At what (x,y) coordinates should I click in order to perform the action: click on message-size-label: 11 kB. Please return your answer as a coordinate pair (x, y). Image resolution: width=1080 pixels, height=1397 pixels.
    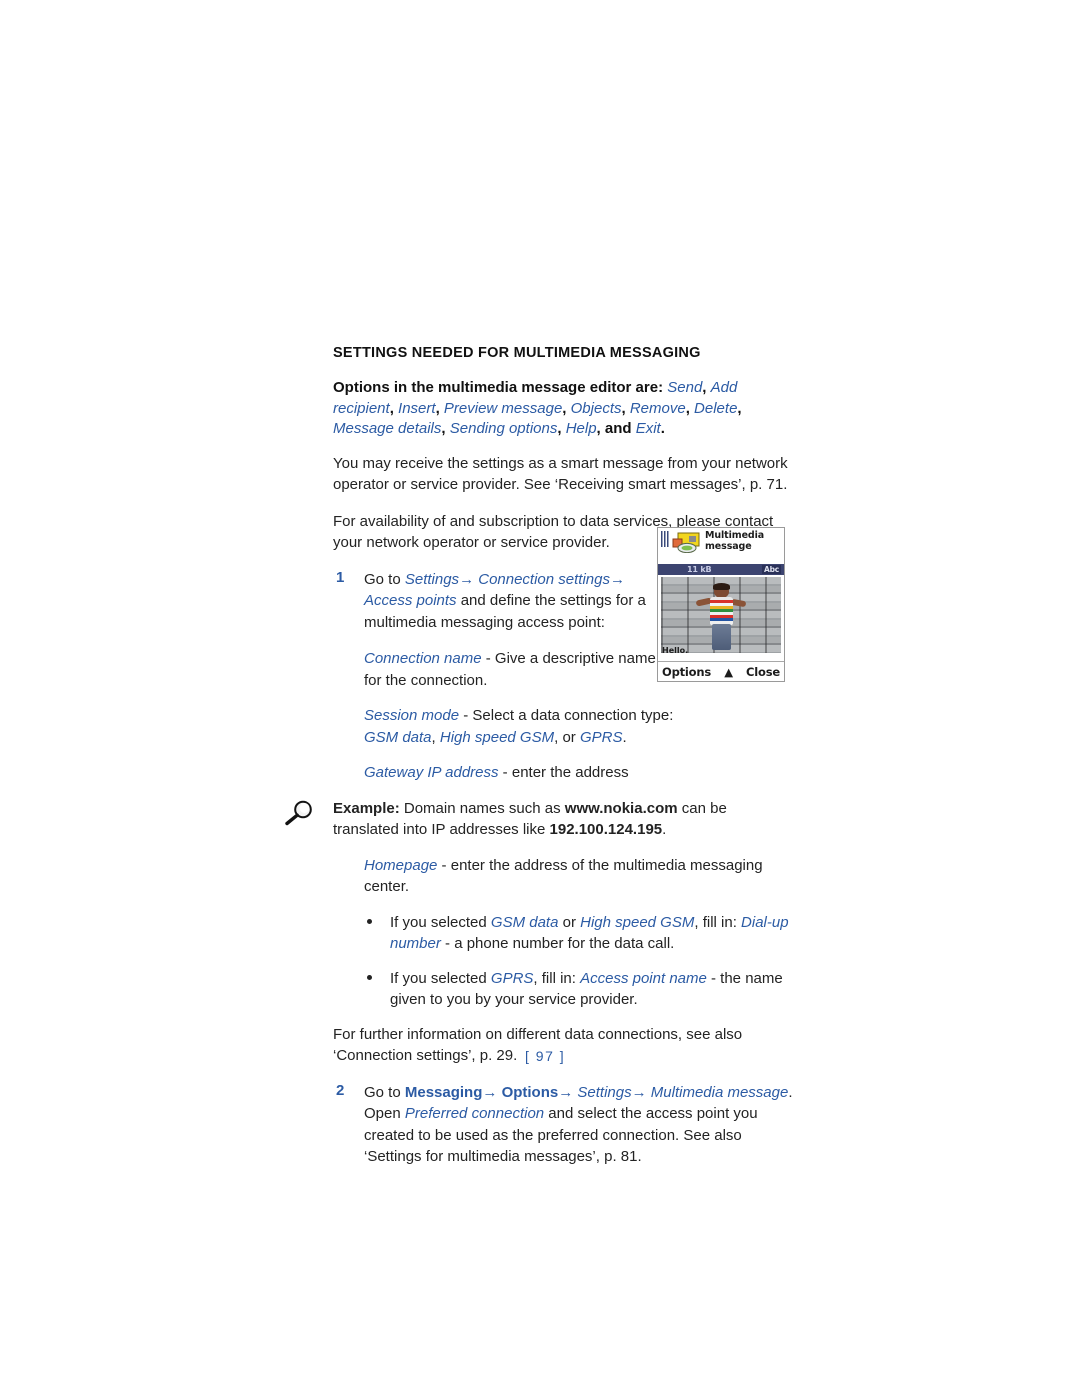
    Looking at the image, I should click on (699, 569).